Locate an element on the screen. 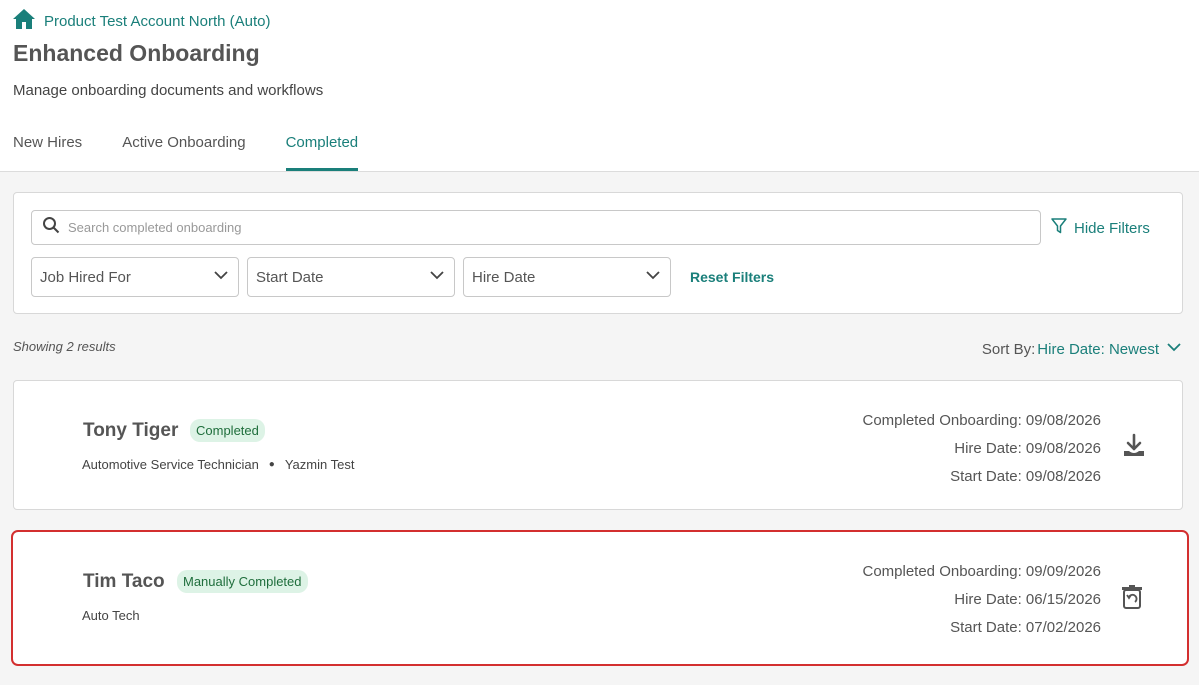 The image size is (1199, 685). restore-trash-icon is located at coordinates (1132, 597).